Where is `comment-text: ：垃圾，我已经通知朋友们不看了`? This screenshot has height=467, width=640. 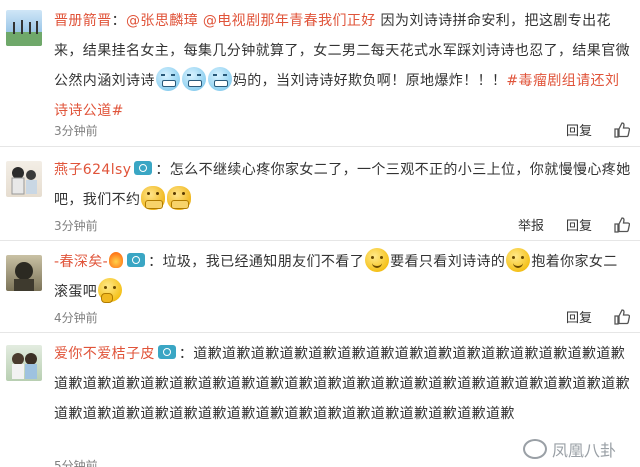 comment-text: ：垃圾，我已经通知朋友们不看了 is located at coordinates (256, 262).